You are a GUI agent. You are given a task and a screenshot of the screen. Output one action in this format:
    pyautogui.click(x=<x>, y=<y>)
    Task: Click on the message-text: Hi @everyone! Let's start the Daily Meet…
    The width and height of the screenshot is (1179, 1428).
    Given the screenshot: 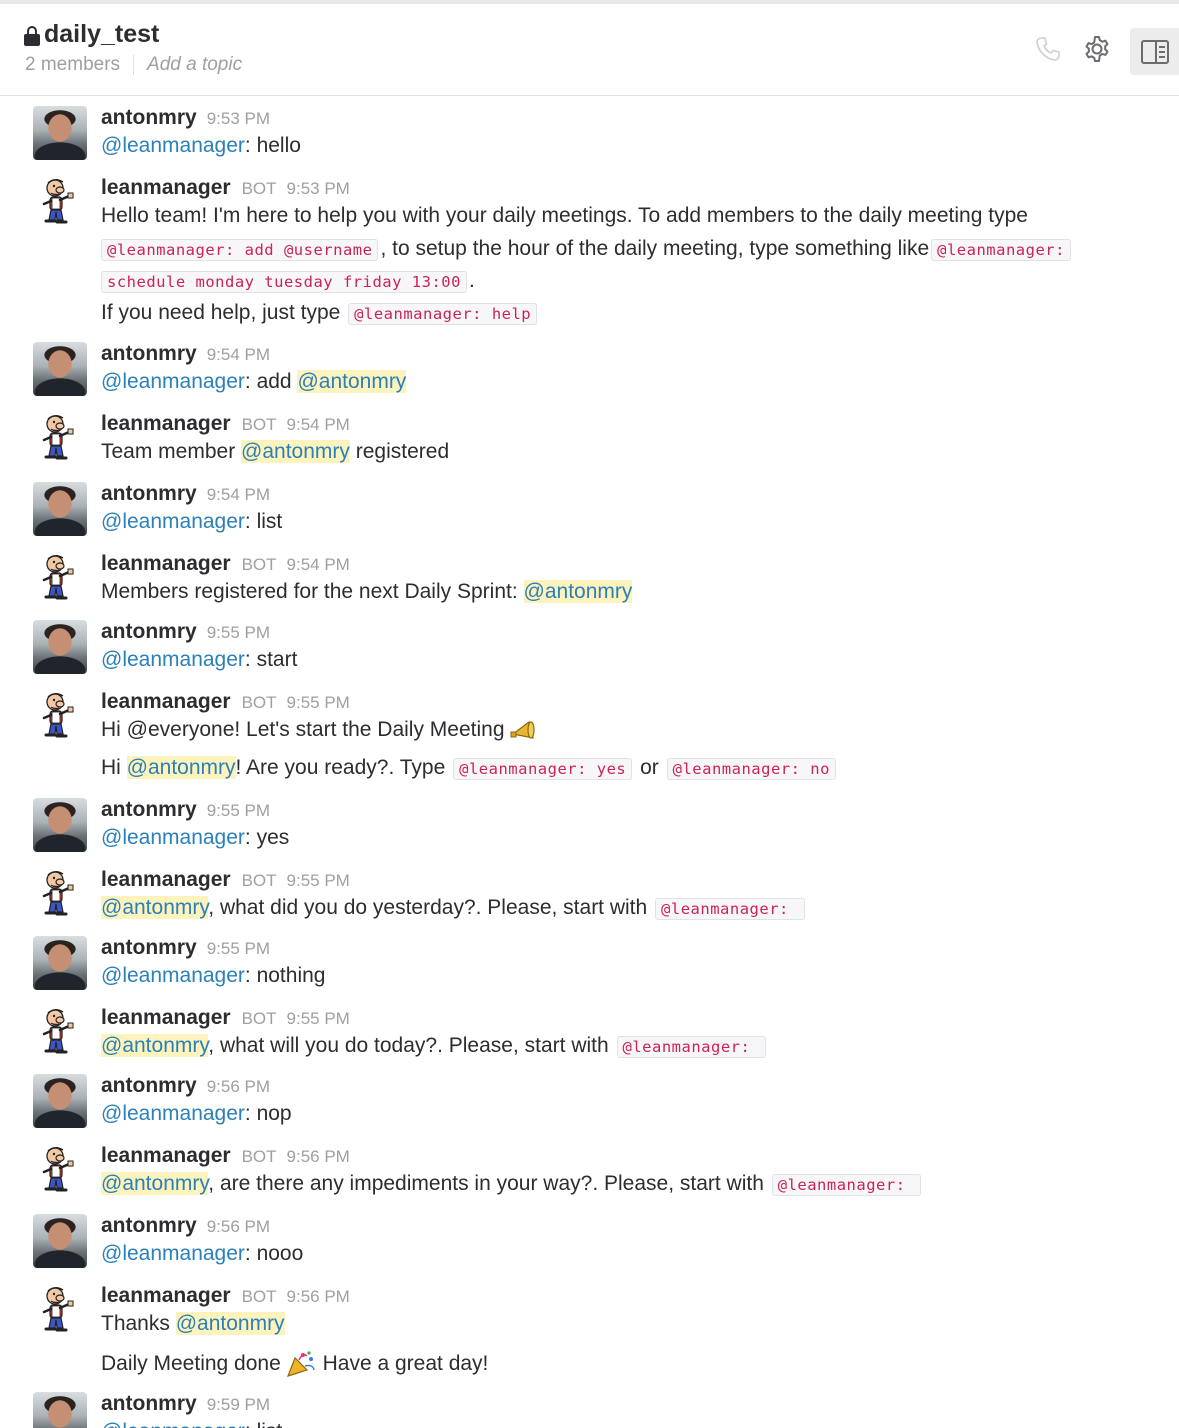 What is the action you would take?
    pyautogui.click(x=321, y=730)
    